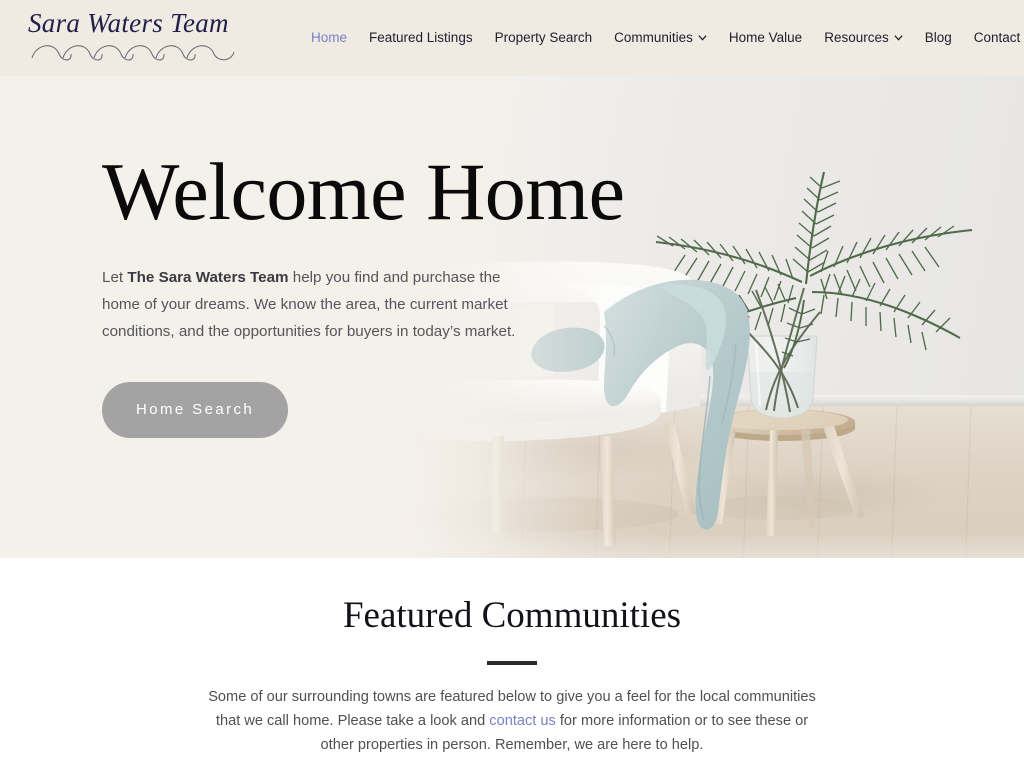 The image size is (1024, 768). What do you see at coordinates (208, 277) in the screenshot?
I see `hero-paragraph-emphasis: The Sara Waters Team` at bounding box center [208, 277].